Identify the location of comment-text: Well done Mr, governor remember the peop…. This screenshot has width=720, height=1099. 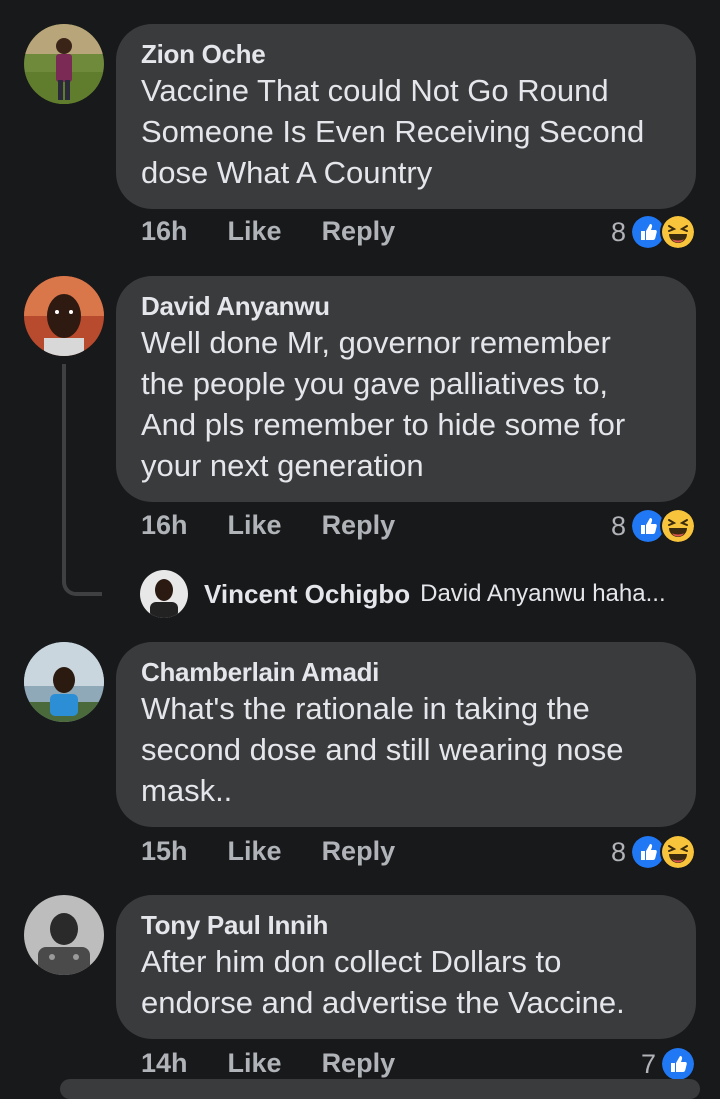
(383, 404).